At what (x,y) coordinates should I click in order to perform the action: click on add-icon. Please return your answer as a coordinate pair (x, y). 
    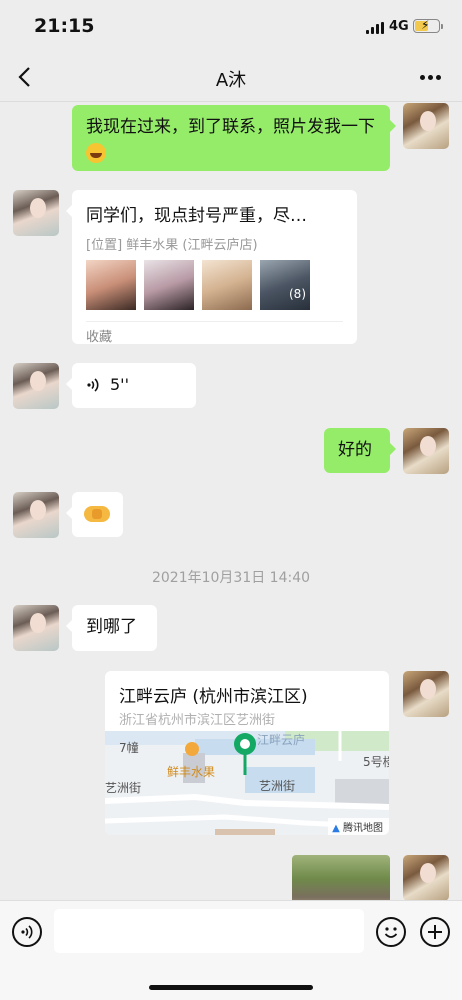
    Looking at the image, I should click on (435, 932).